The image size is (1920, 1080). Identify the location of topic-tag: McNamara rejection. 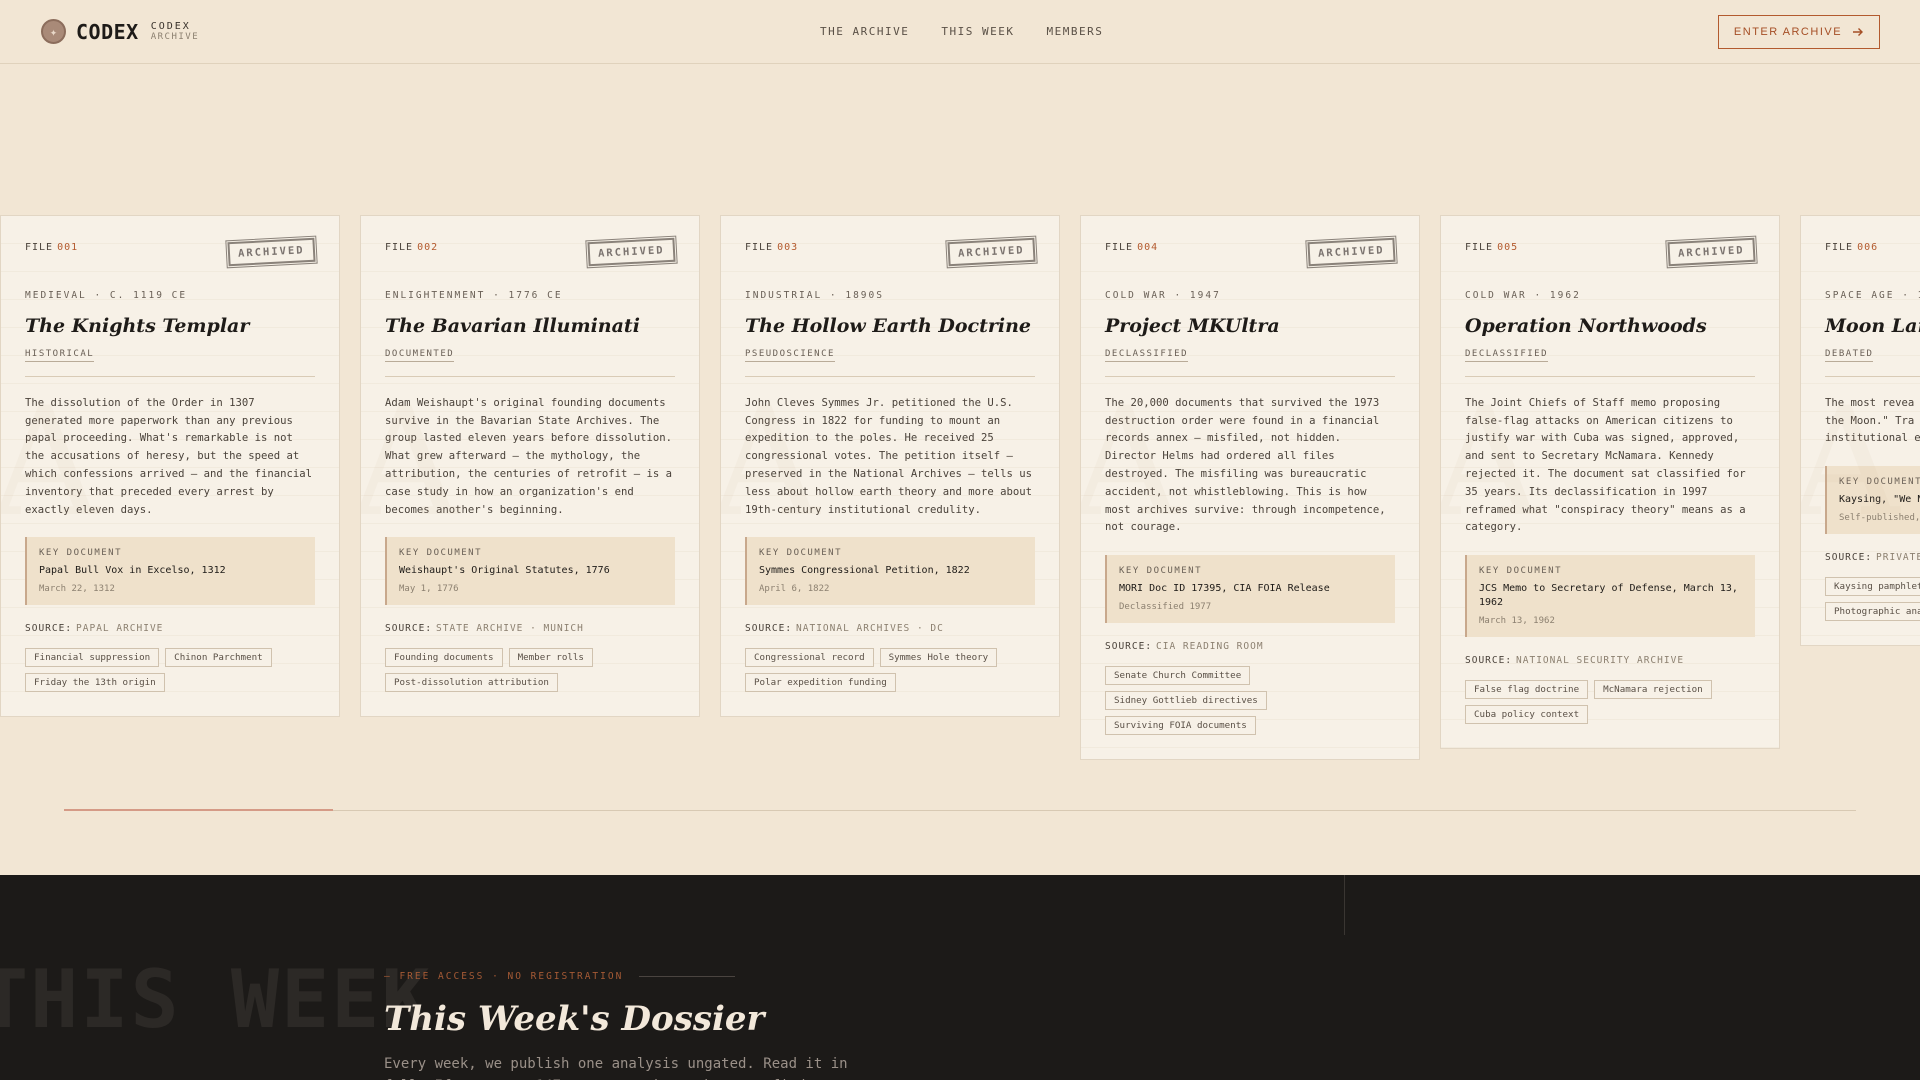
(1653, 690).